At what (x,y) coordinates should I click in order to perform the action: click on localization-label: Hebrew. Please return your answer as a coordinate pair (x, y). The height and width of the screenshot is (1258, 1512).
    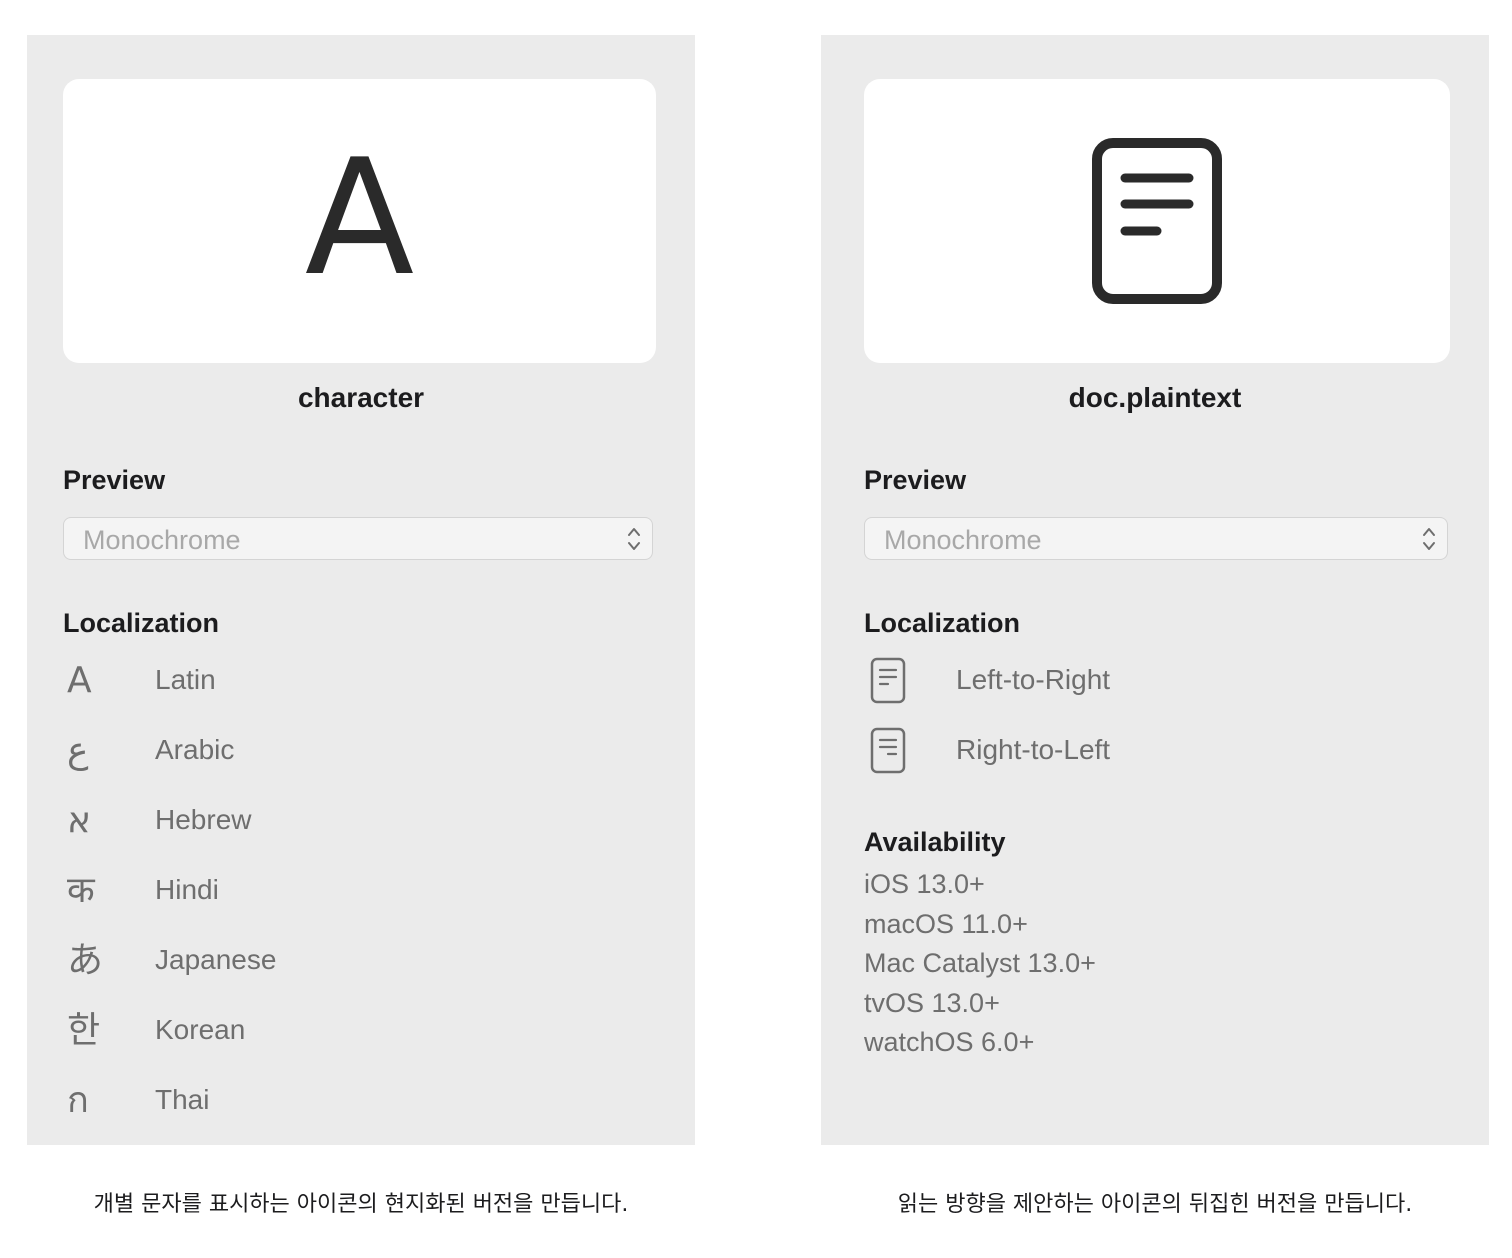
    Looking at the image, I should click on (203, 819).